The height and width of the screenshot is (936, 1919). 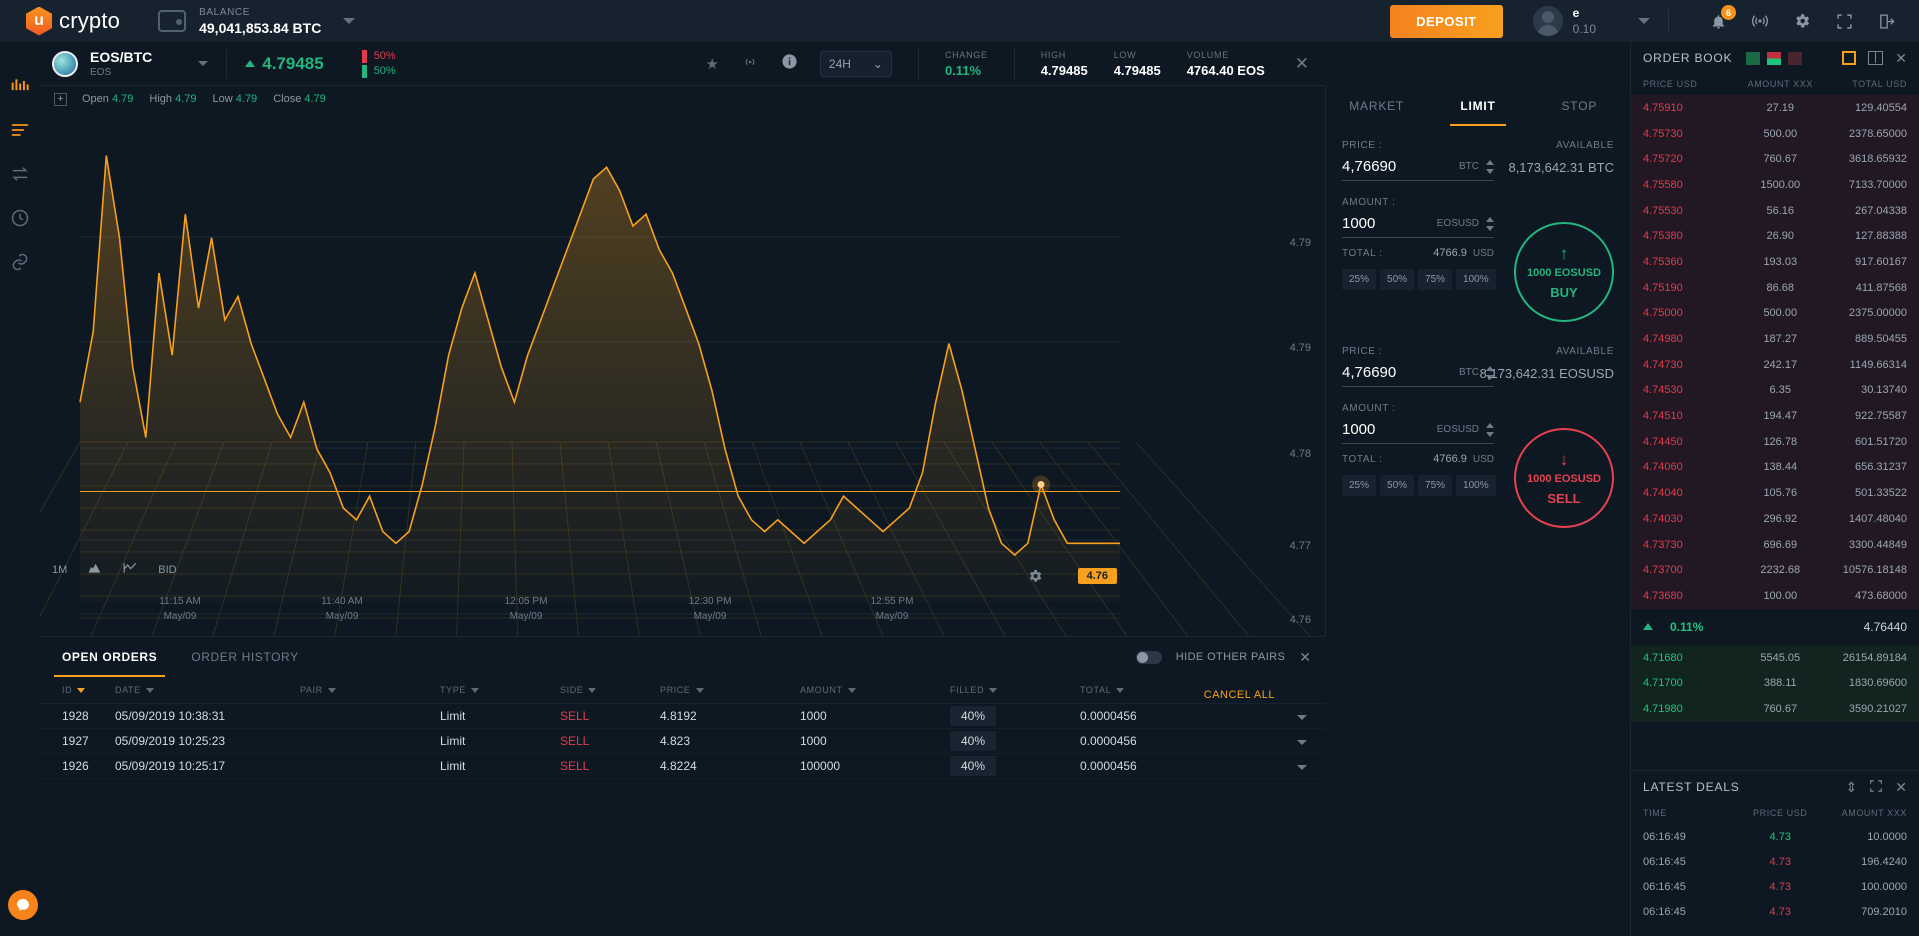 I want to click on orders-col-type: TYPE, so click(x=500, y=690).